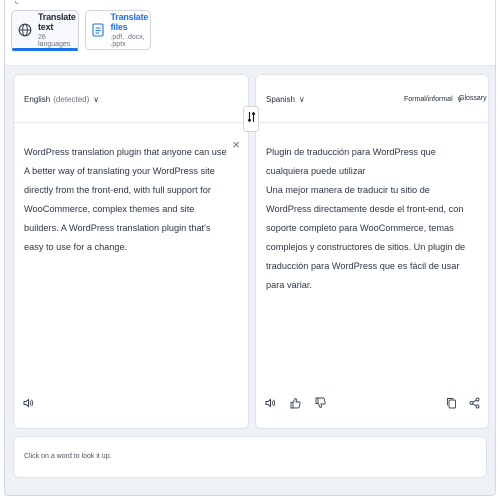 Image resolution: width=500 pixels, height=500 pixels. What do you see at coordinates (127, 41) in the screenshot?
I see `tab-translate-files-subtitle: .pdf, .docx, .pptx` at bounding box center [127, 41].